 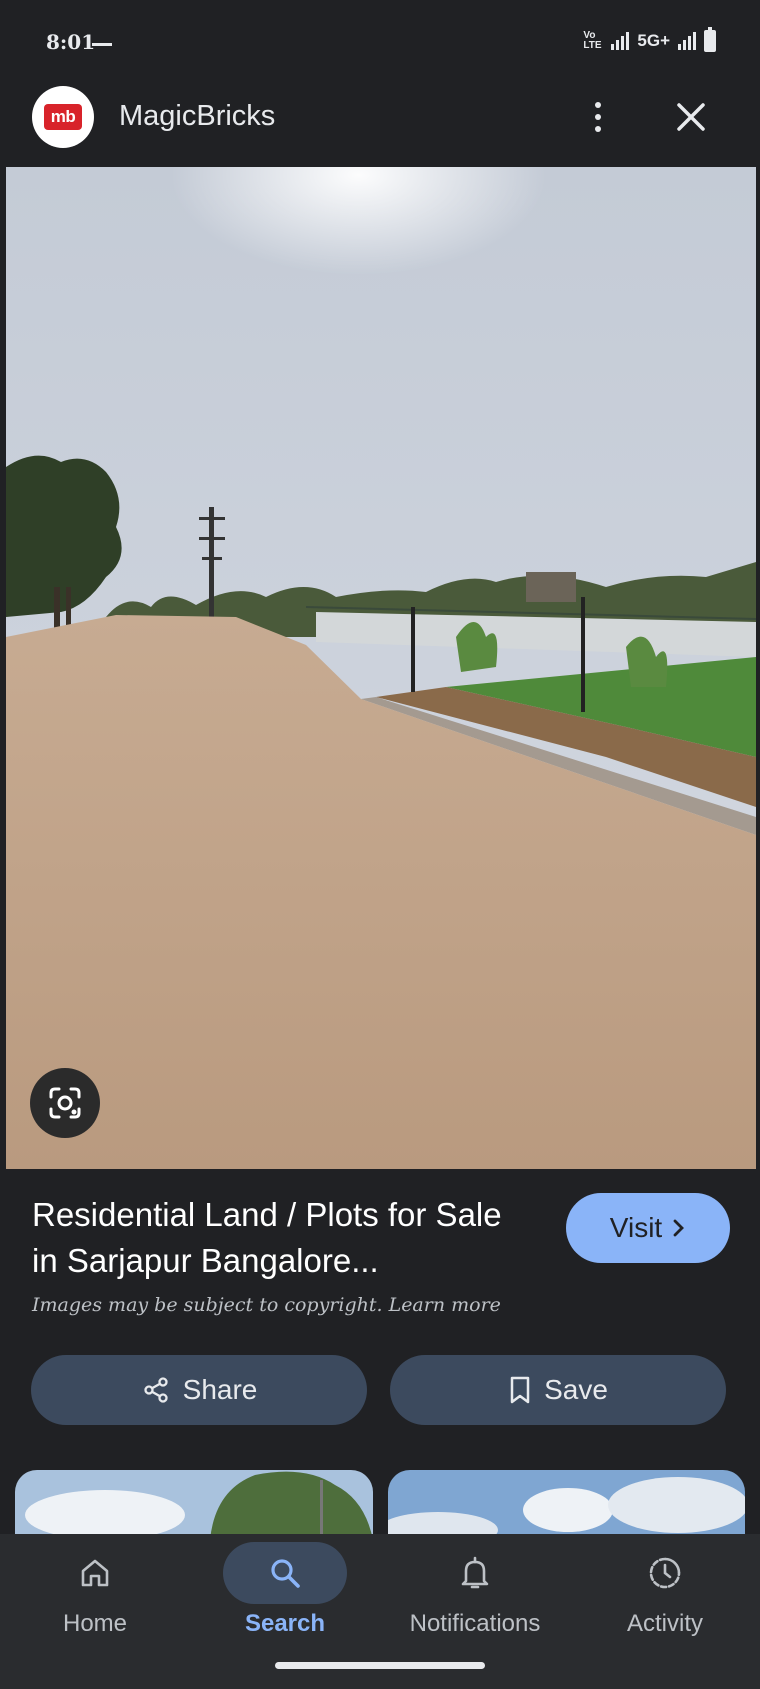 What do you see at coordinates (155, 1390) in the screenshot?
I see `share-icon` at bounding box center [155, 1390].